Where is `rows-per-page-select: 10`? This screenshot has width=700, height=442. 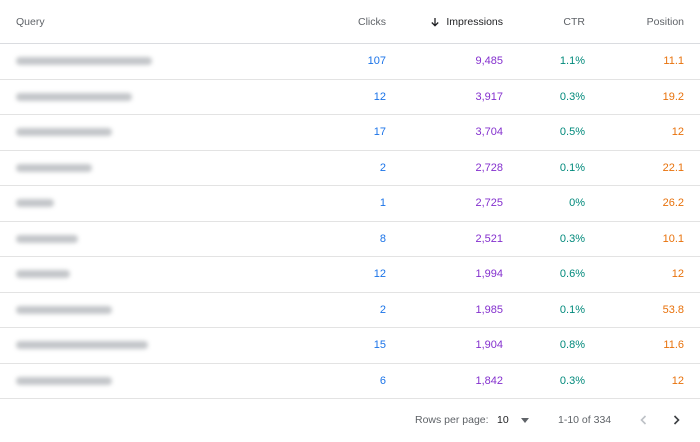
rows-per-page-select: 10 is located at coordinates (513, 420).